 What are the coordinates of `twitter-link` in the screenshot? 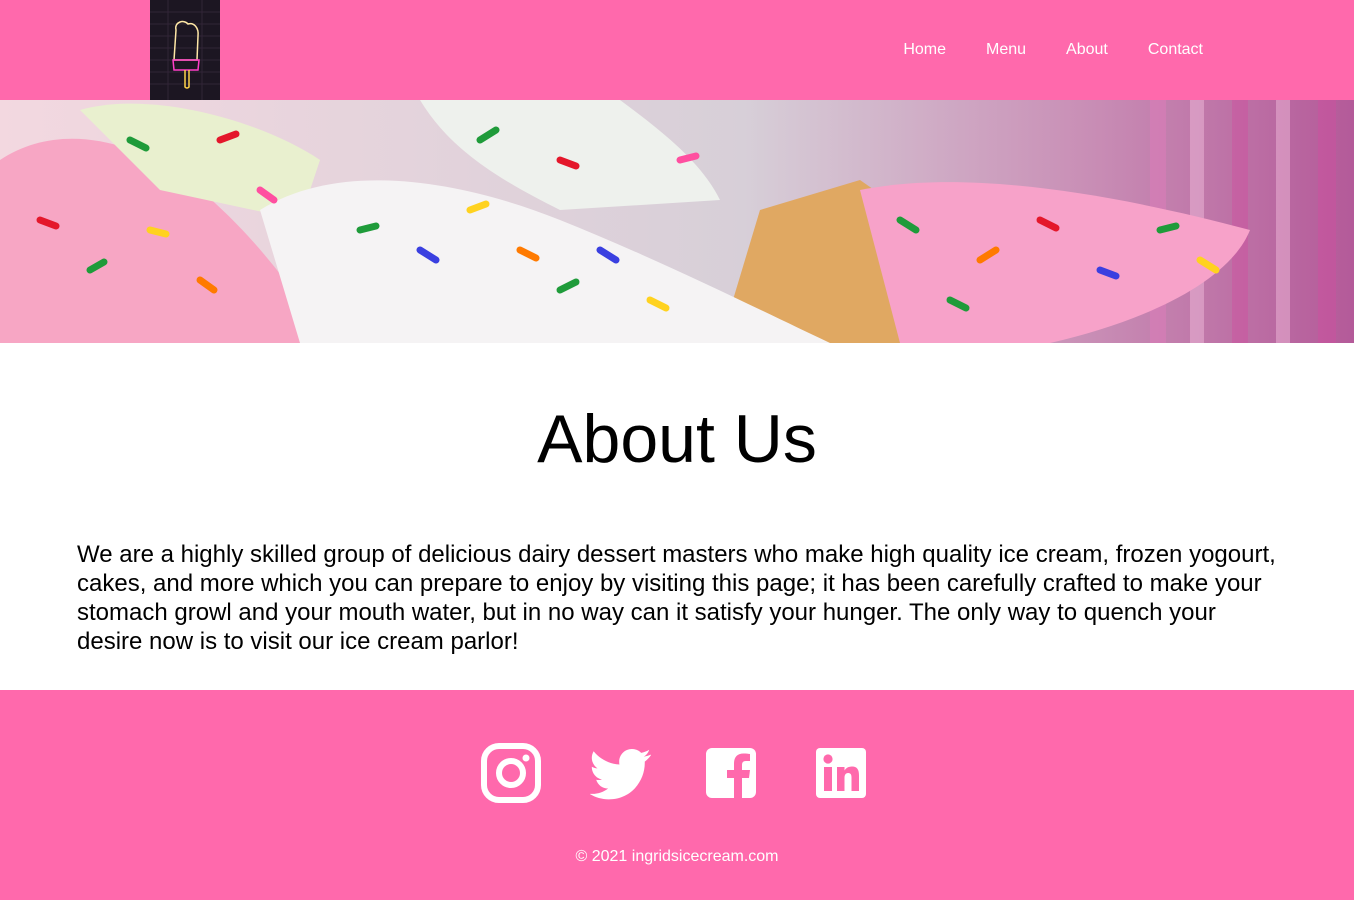 It's located at (620, 773).